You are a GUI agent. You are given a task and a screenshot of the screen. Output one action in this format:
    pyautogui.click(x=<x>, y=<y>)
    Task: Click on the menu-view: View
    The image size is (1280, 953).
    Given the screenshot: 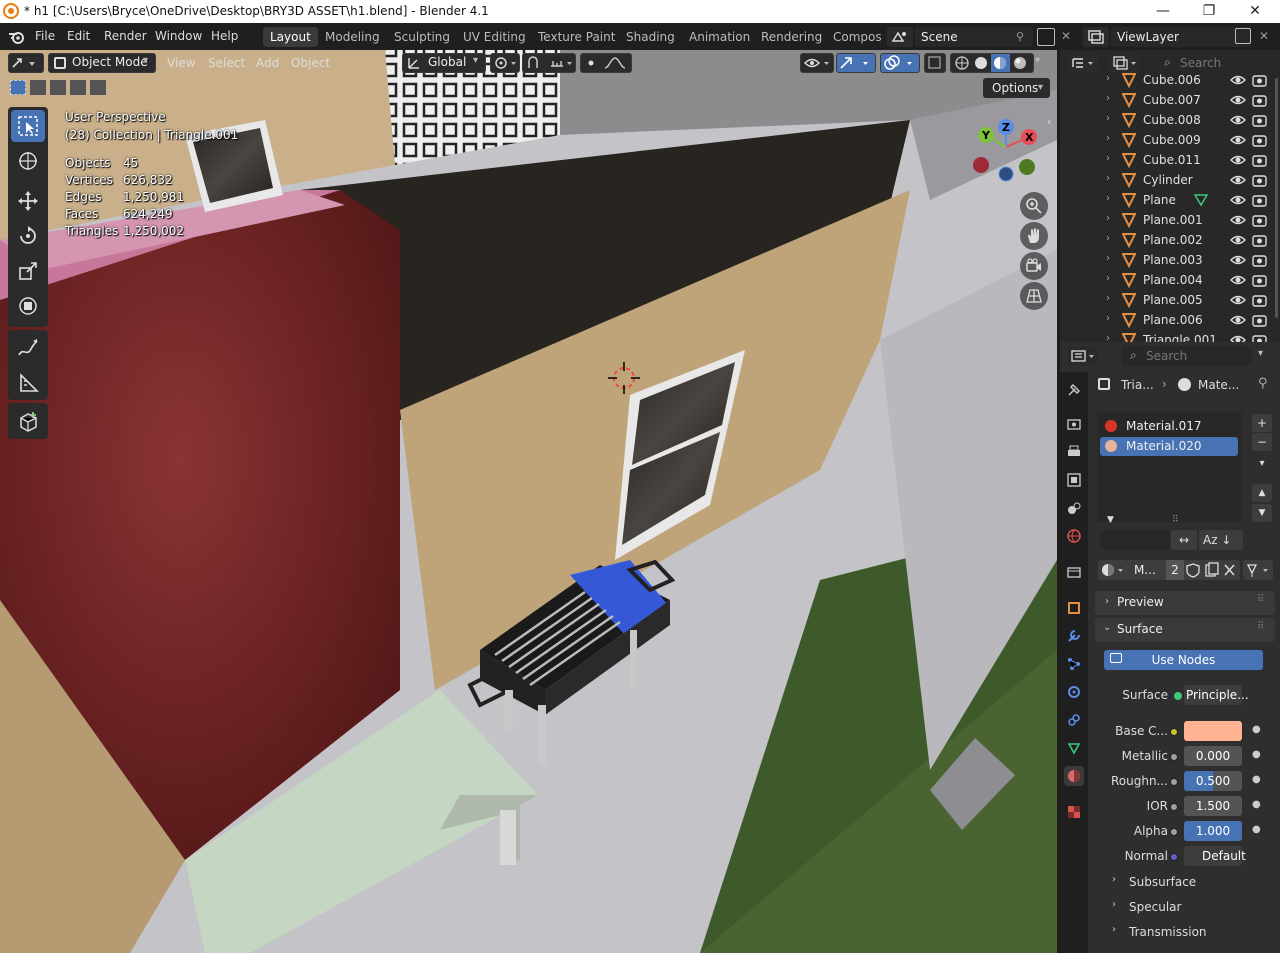 What is the action you would take?
    pyautogui.click(x=181, y=63)
    